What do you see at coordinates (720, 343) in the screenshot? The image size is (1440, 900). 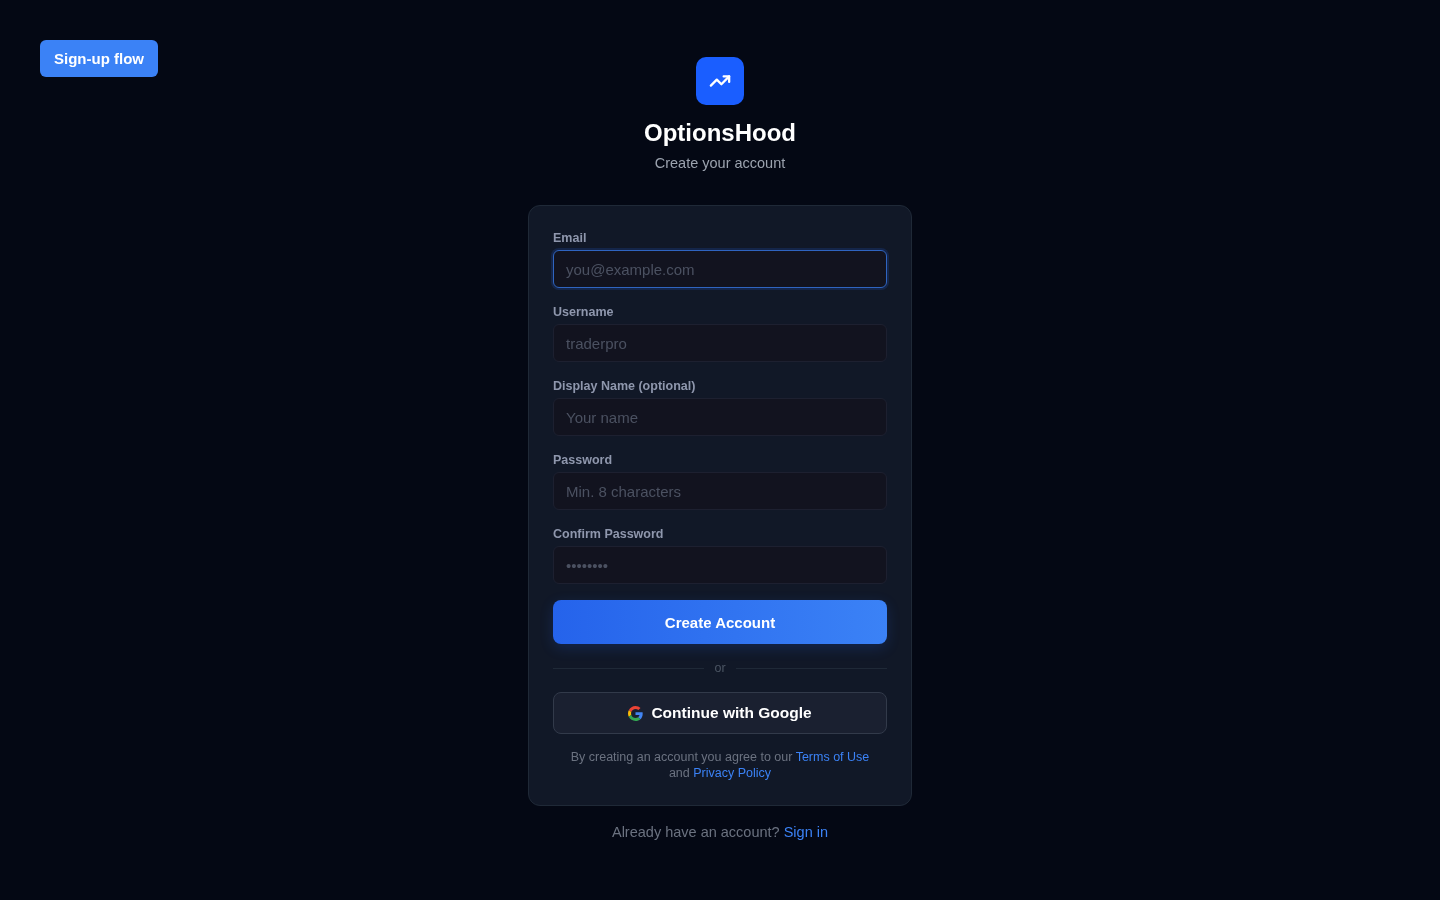 I see `input-field: traderpro` at bounding box center [720, 343].